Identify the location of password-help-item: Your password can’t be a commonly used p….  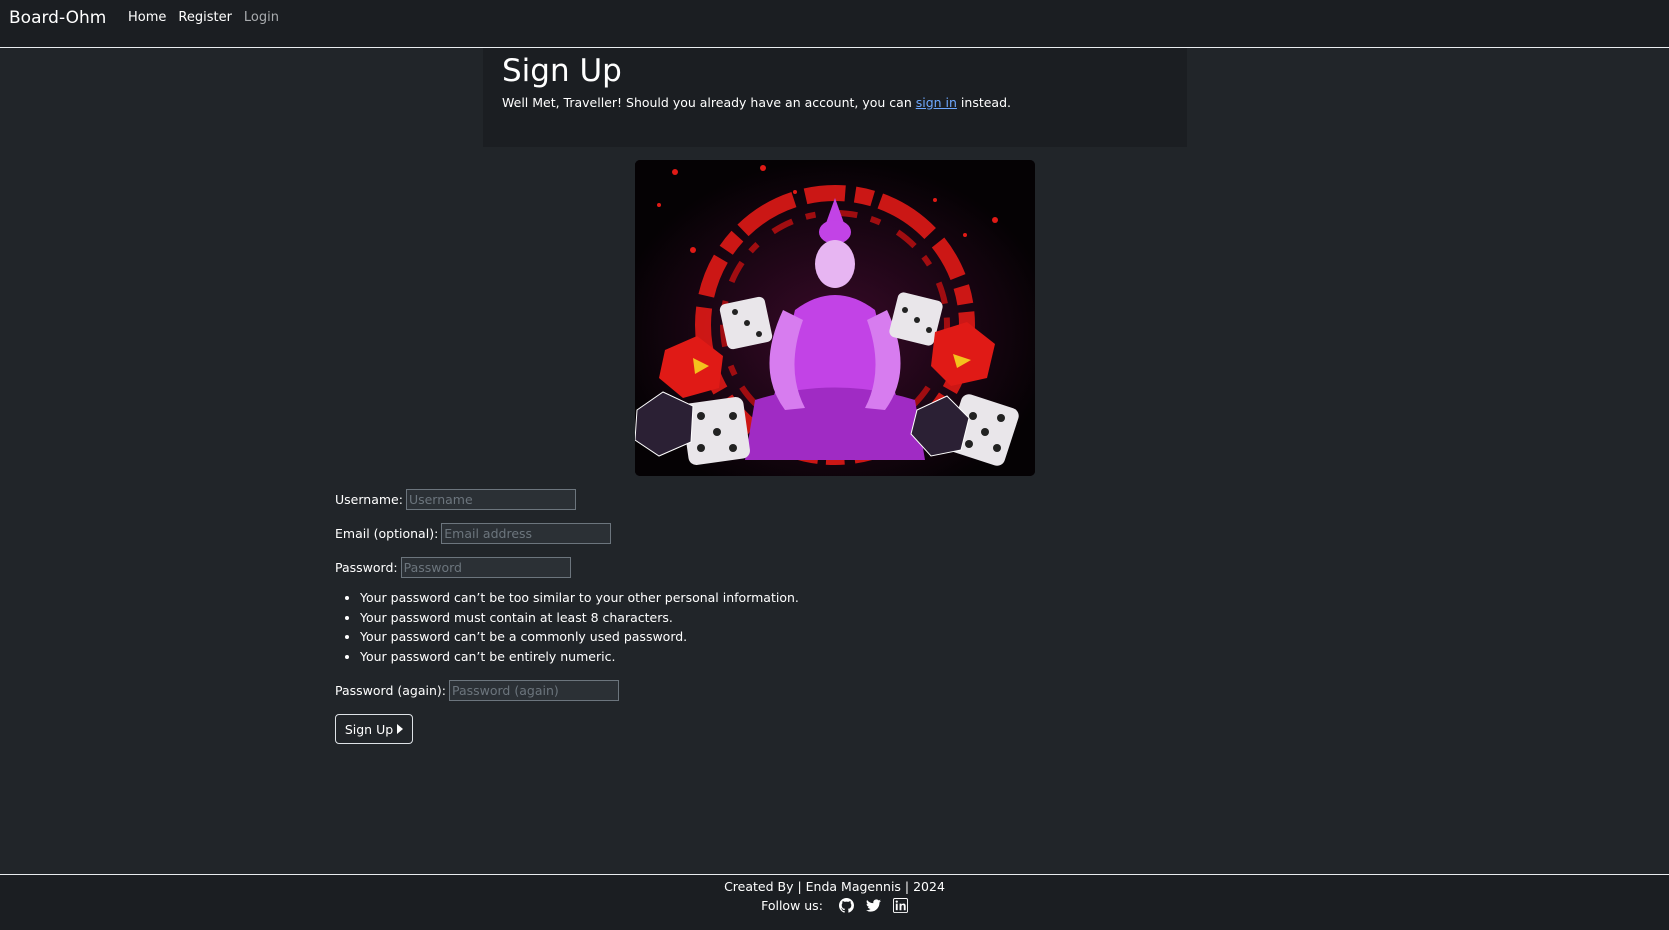
(579, 637).